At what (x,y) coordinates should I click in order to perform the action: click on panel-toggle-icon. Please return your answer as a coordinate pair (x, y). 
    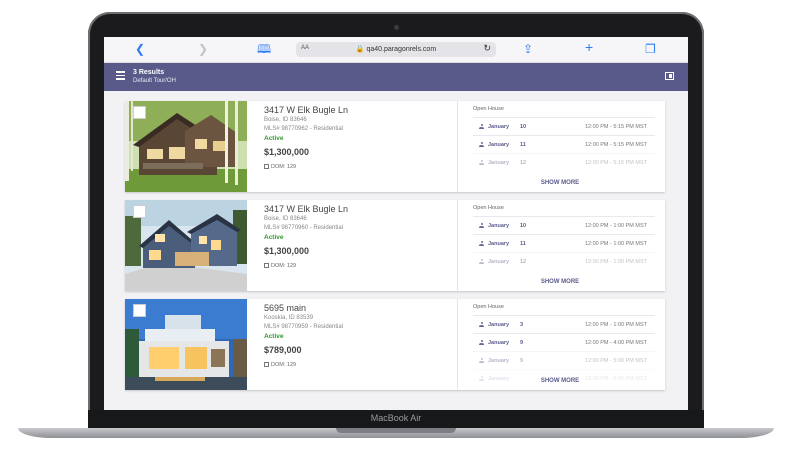
    Looking at the image, I should click on (669, 76).